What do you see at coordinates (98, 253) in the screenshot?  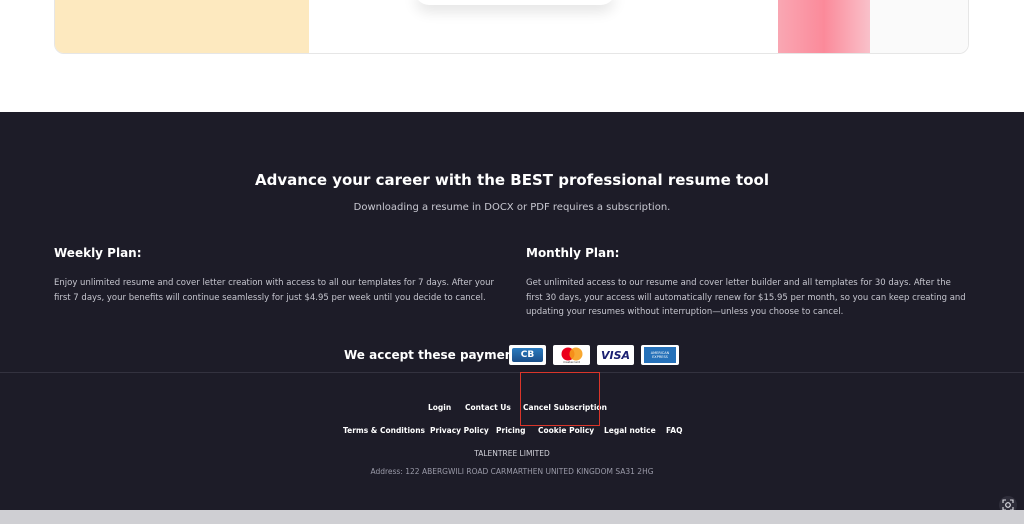 I see `weekly-plan-title: Weekly Plan:` at bounding box center [98, 253].